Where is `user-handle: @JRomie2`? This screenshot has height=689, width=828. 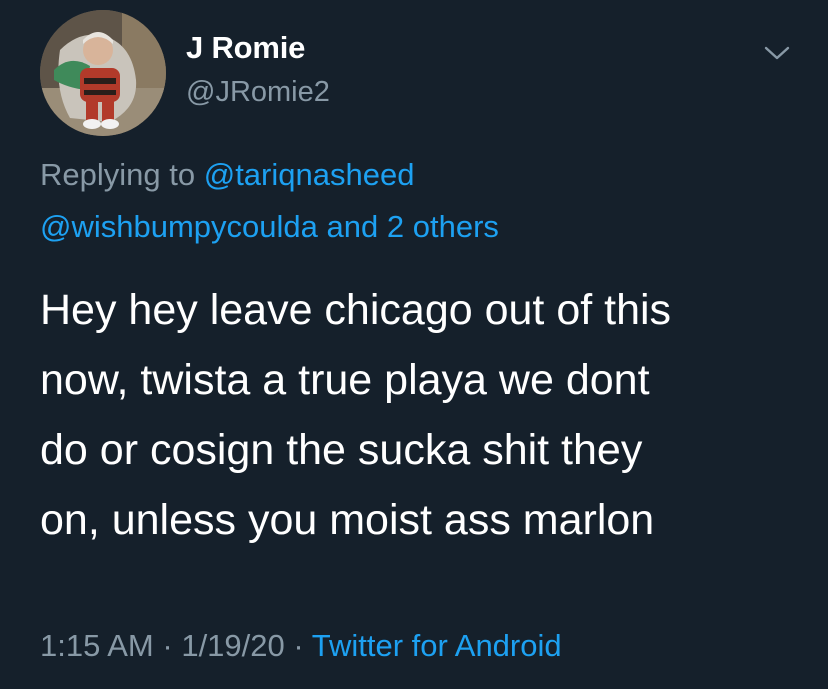
user-handle: @JRomie2 is located at coordinates (258, 92).